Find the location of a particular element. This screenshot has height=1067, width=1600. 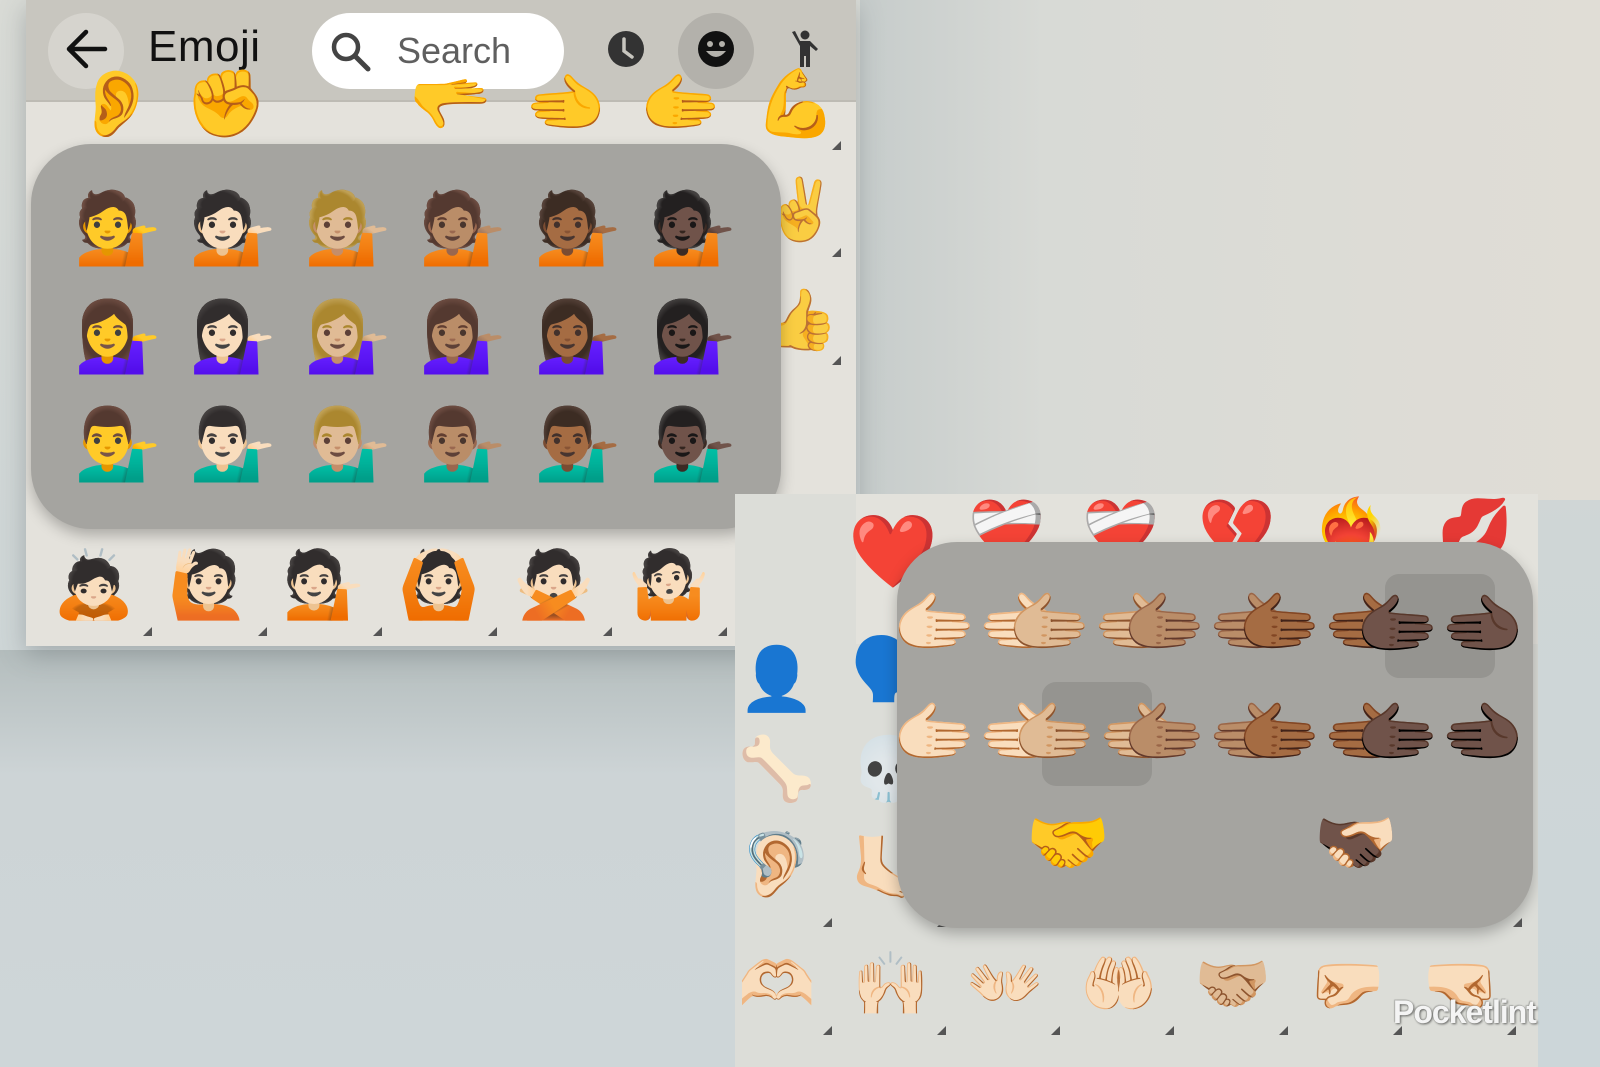

emoji-item: 🫱 is located at coordinates (681, 104).